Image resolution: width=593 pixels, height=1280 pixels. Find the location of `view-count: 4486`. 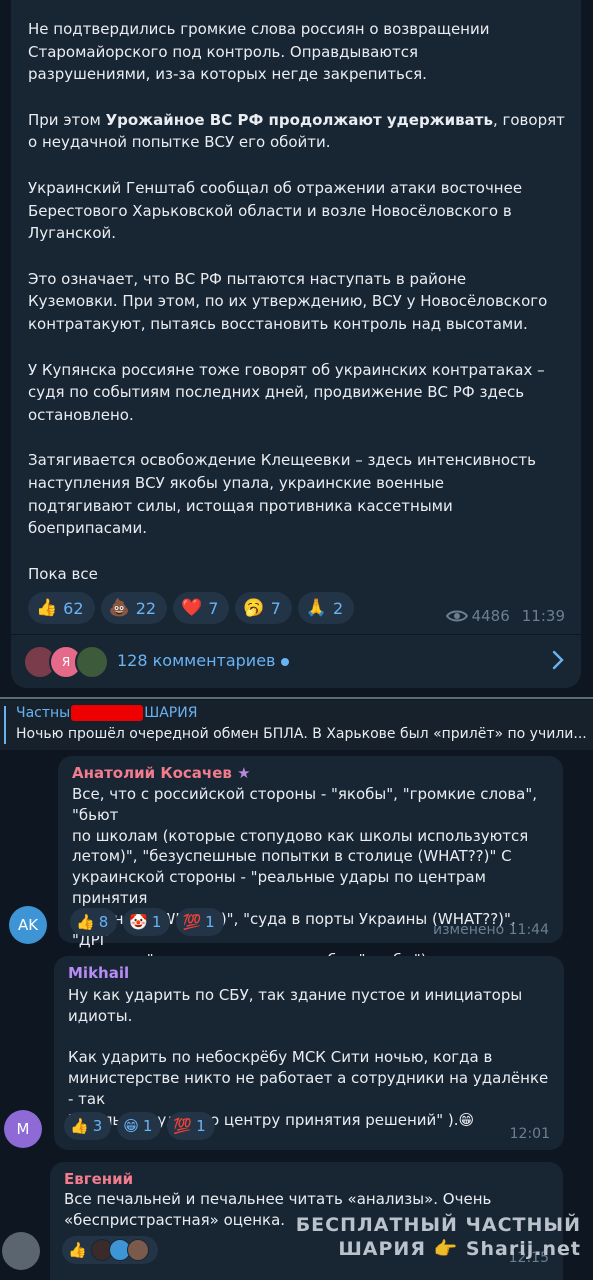

view-count: 4486 is located at coordinates (490, 616).